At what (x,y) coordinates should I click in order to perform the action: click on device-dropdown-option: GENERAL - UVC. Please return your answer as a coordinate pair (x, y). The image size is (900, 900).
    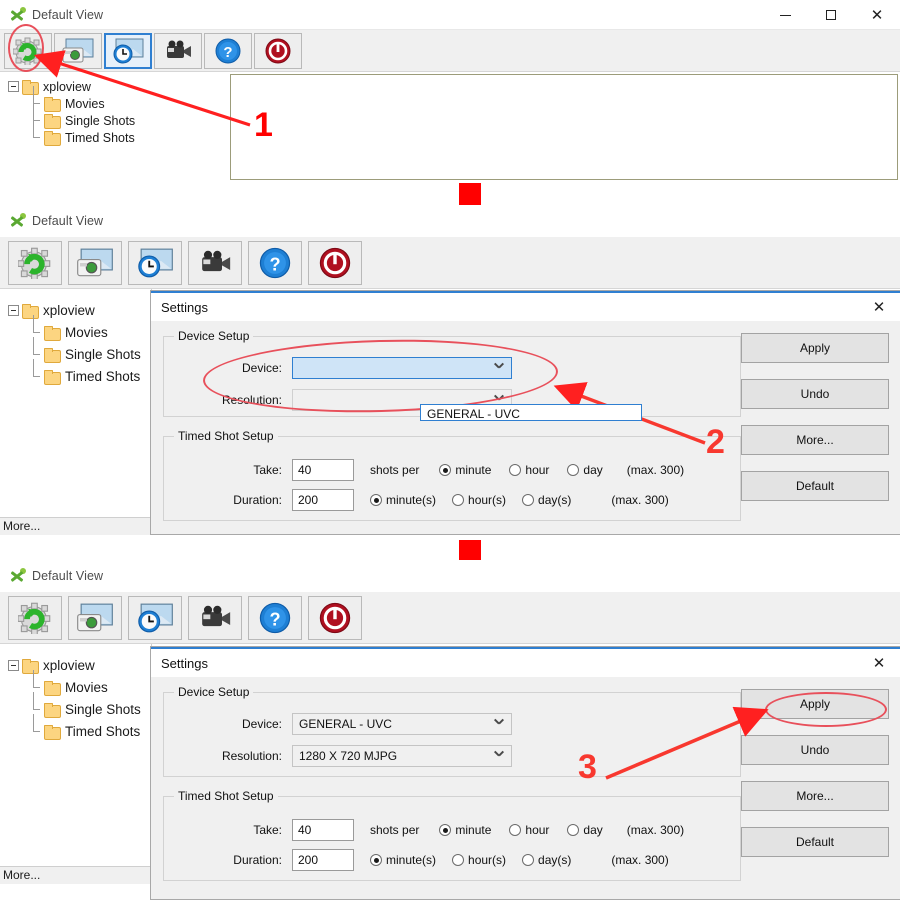
    Looking at the image, I should click on (473, 414).